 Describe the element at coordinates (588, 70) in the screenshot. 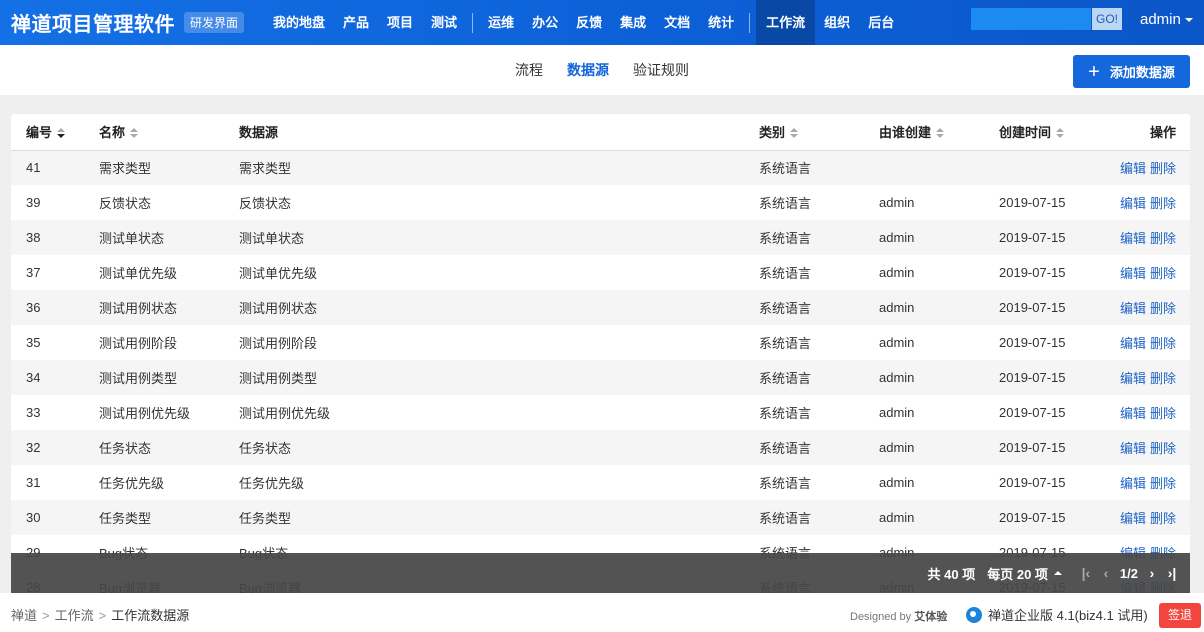

I see `subnav-tab: 数据源` at that location.